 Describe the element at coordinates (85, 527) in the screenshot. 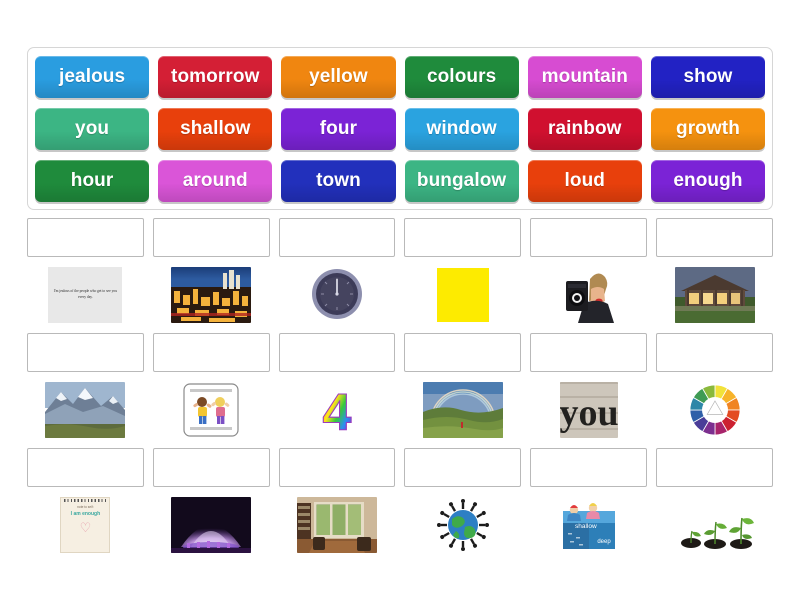

I see `heart-icon: ♡` at that location.